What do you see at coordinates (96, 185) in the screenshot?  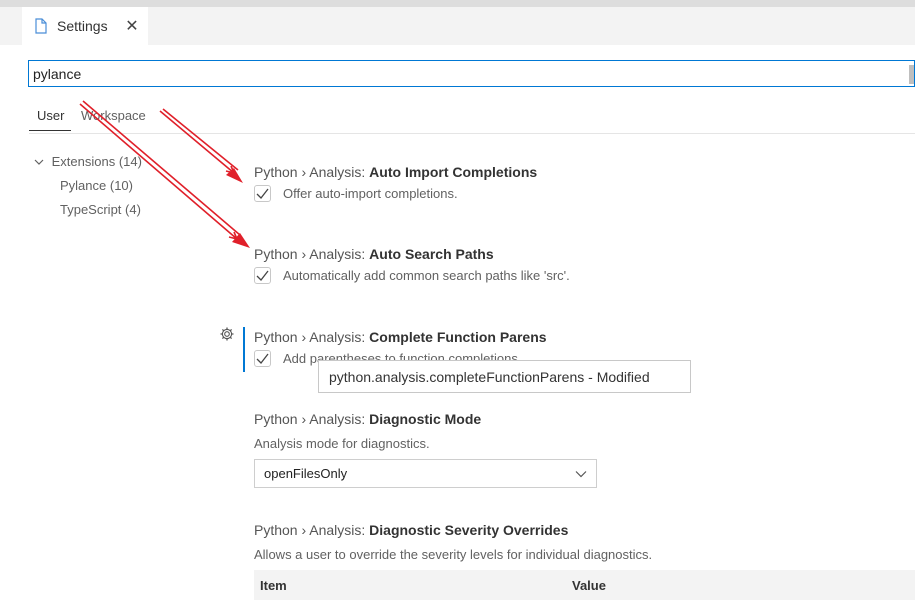 I see `tree-item-pylance: Pylance (10)` at bounding box center [96, 185].